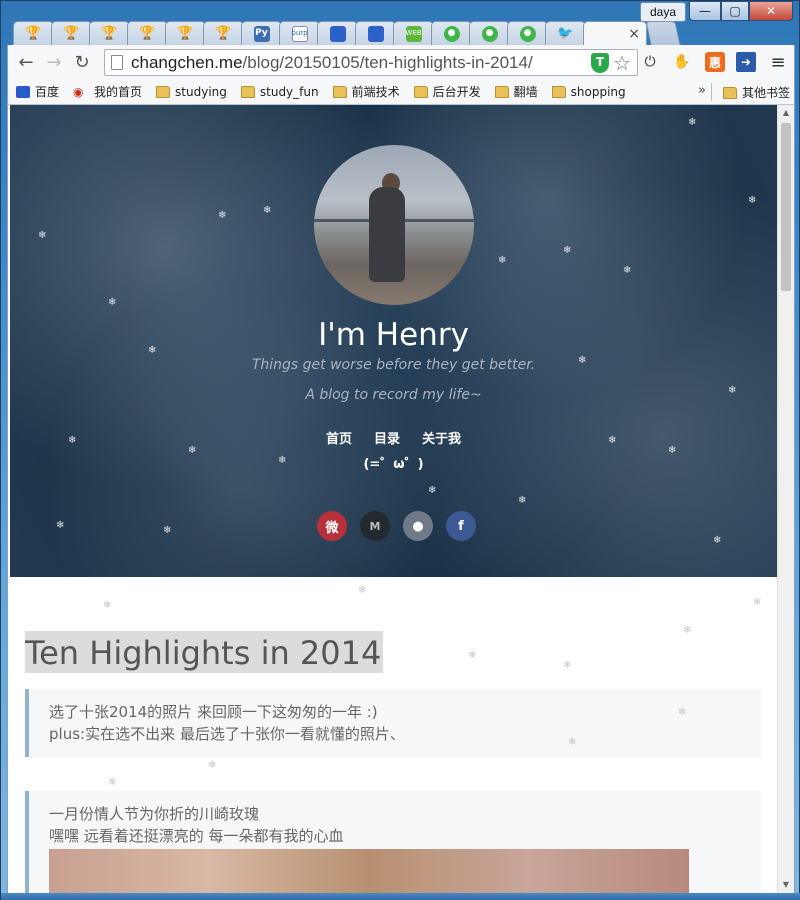 Image resolution: width=800 pixels, height=900 pixels. I want to click on power-icon: ⏻, so click(650, 62).